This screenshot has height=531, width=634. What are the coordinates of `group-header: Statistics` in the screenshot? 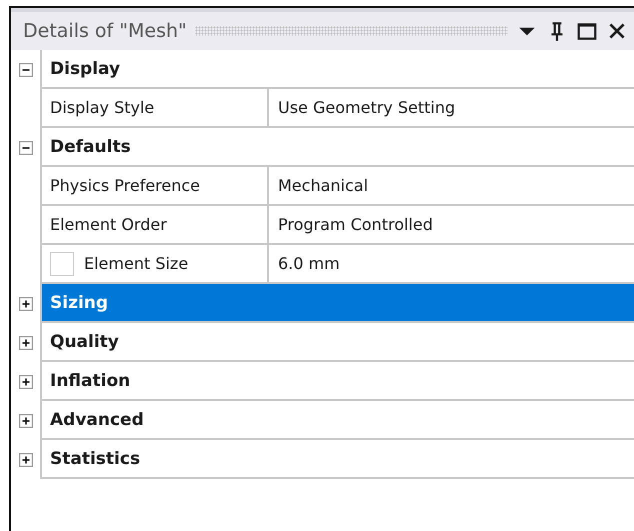 It's located at (337, 459).